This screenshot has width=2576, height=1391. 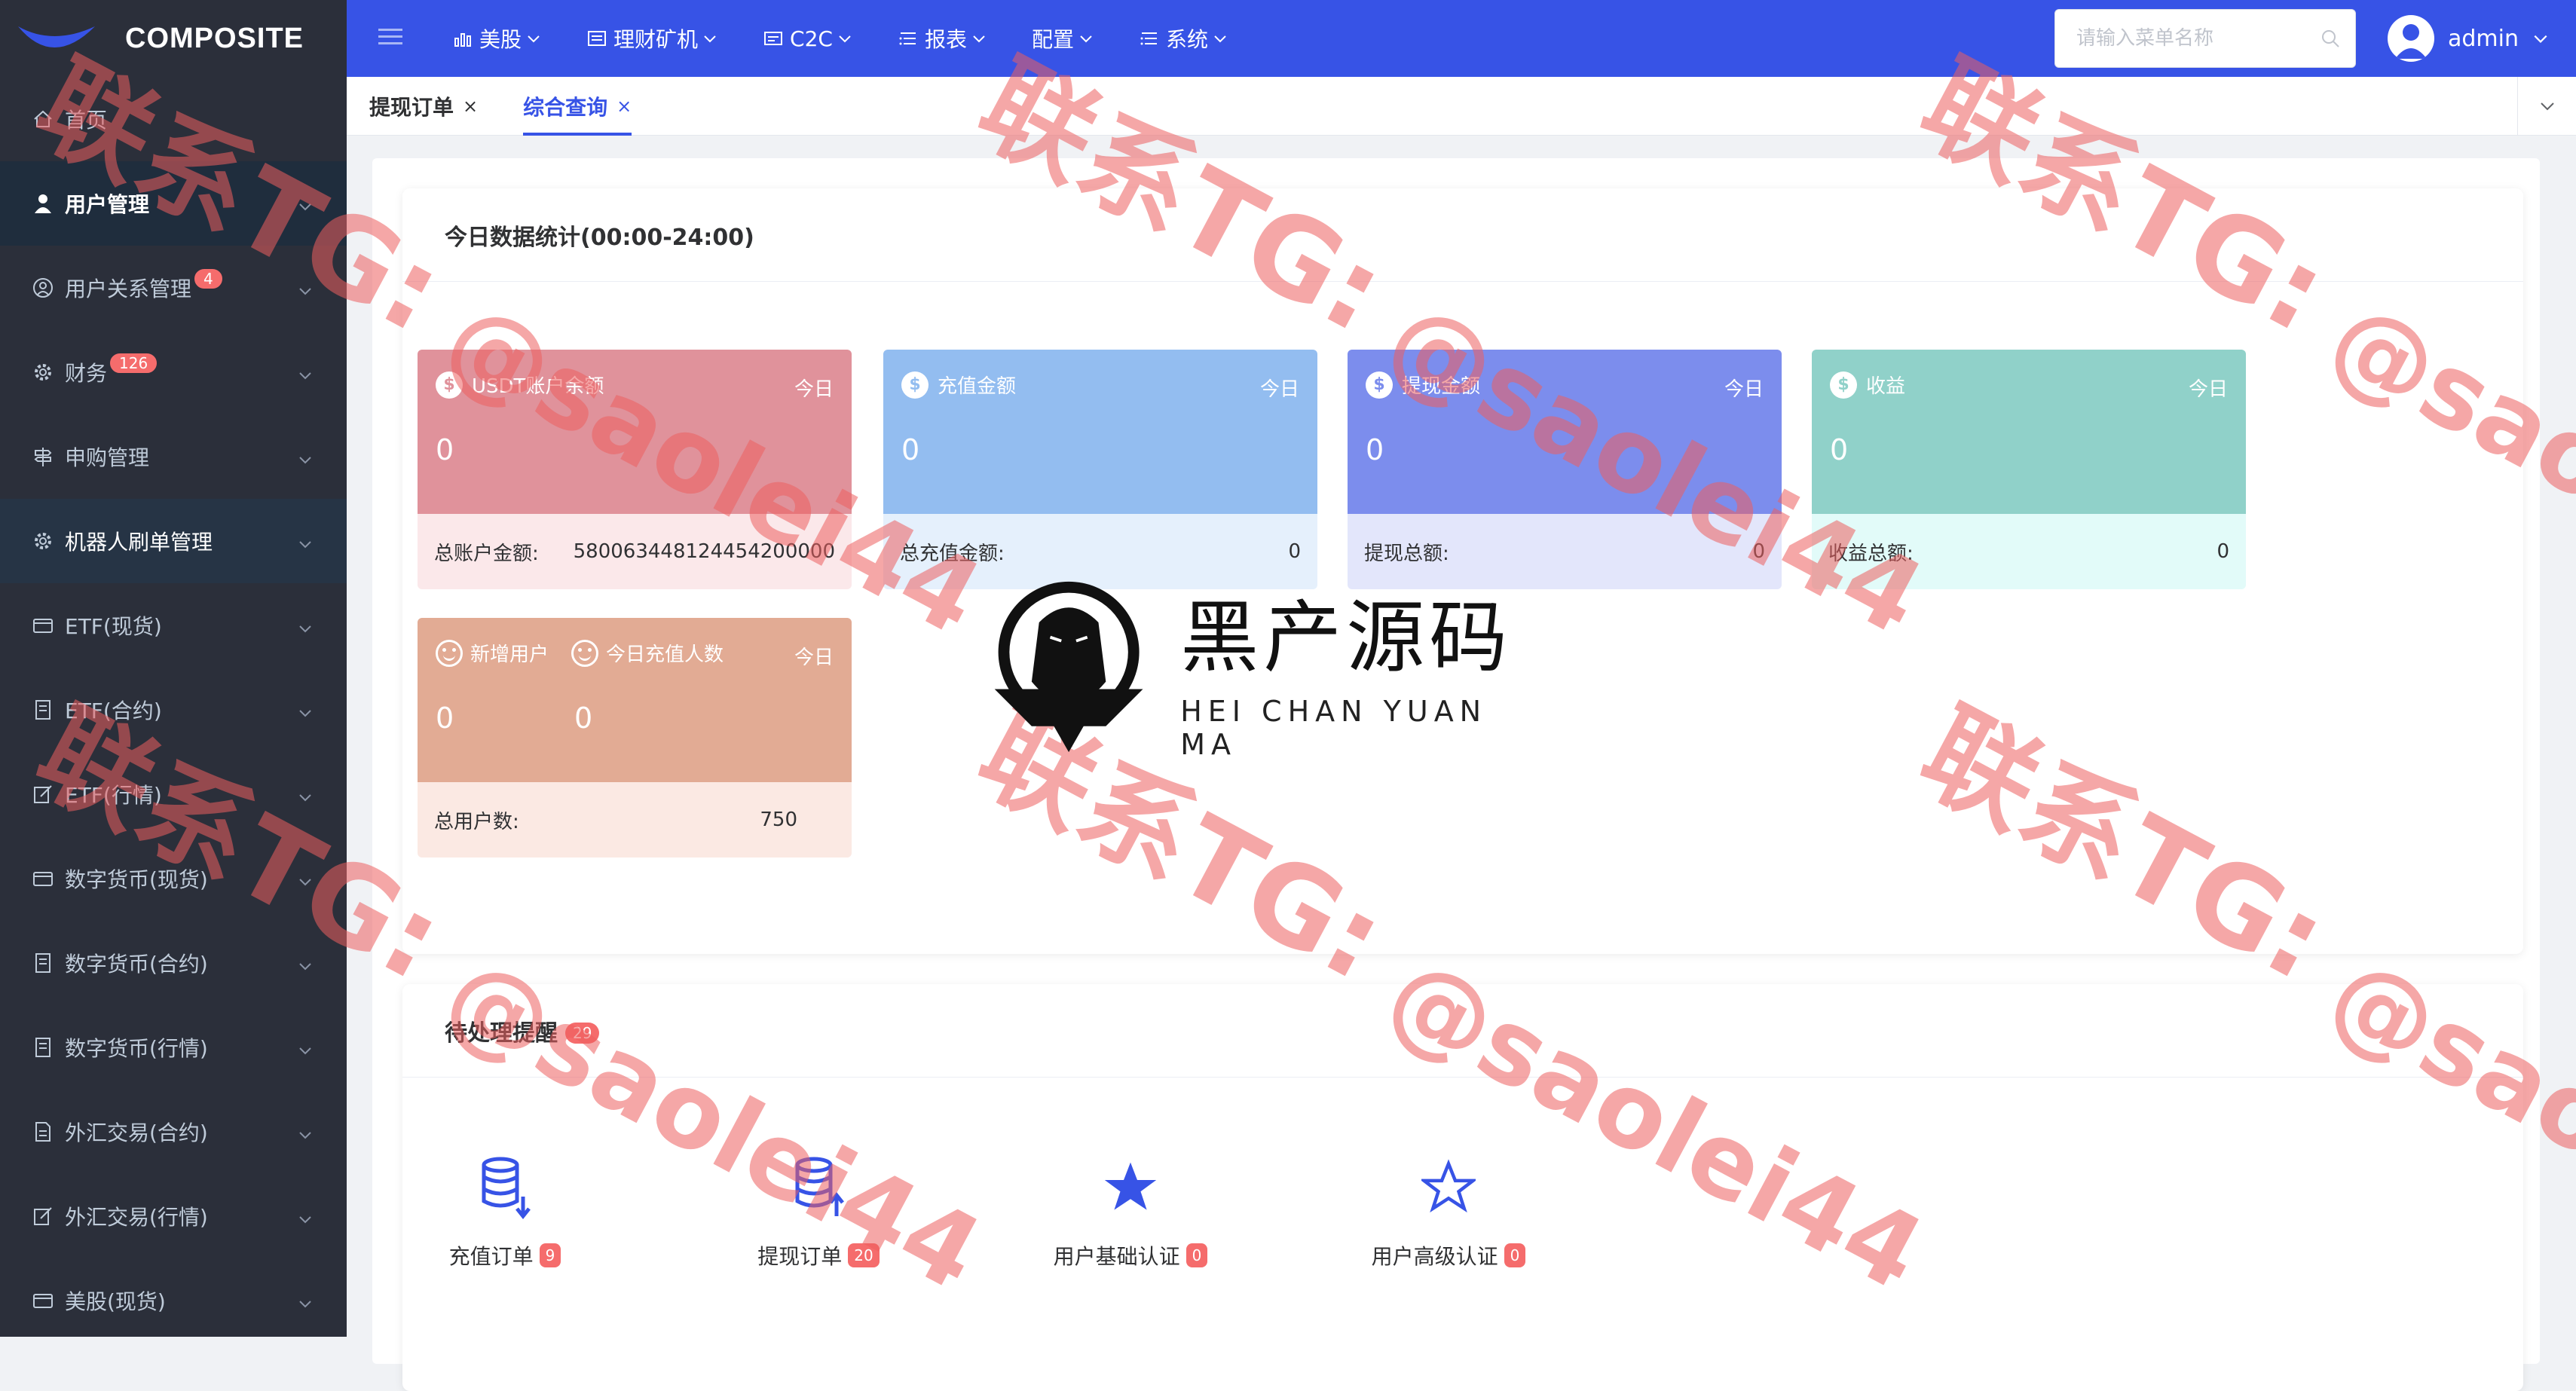 I want to click on stat-card-top: $ 收益 今日 0, so click(x=2029, y=432).